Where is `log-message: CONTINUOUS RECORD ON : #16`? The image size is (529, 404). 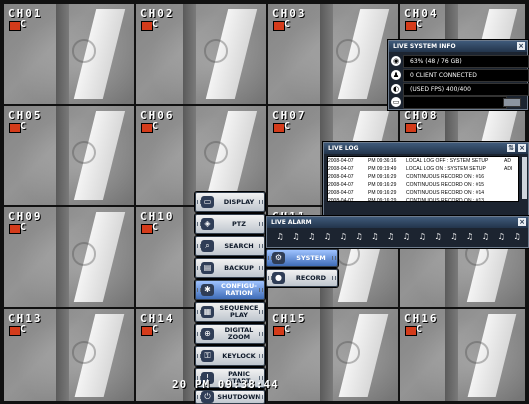 log-message: CONTINUOUS RECORD ON : #16 is located at coordinates (445, 177).